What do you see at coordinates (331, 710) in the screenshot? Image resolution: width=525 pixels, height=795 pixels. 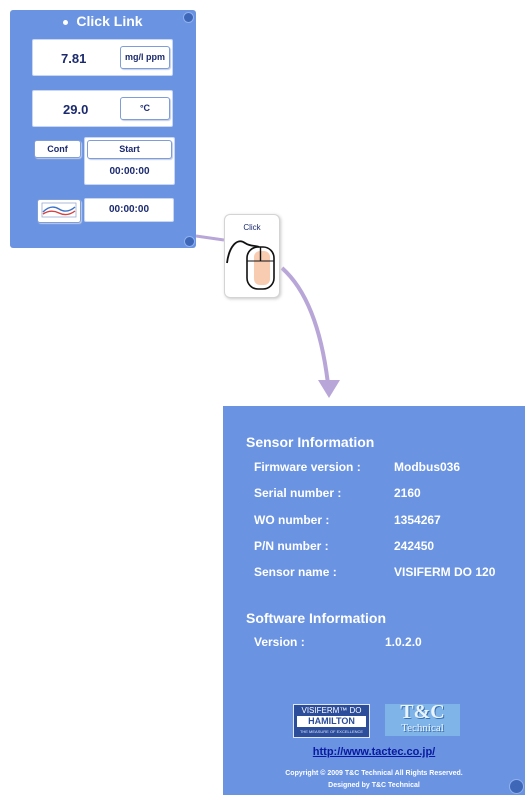 I see `hamilton-logo-line1: VISIFERM™ DO` at bounding box center [331, 710].